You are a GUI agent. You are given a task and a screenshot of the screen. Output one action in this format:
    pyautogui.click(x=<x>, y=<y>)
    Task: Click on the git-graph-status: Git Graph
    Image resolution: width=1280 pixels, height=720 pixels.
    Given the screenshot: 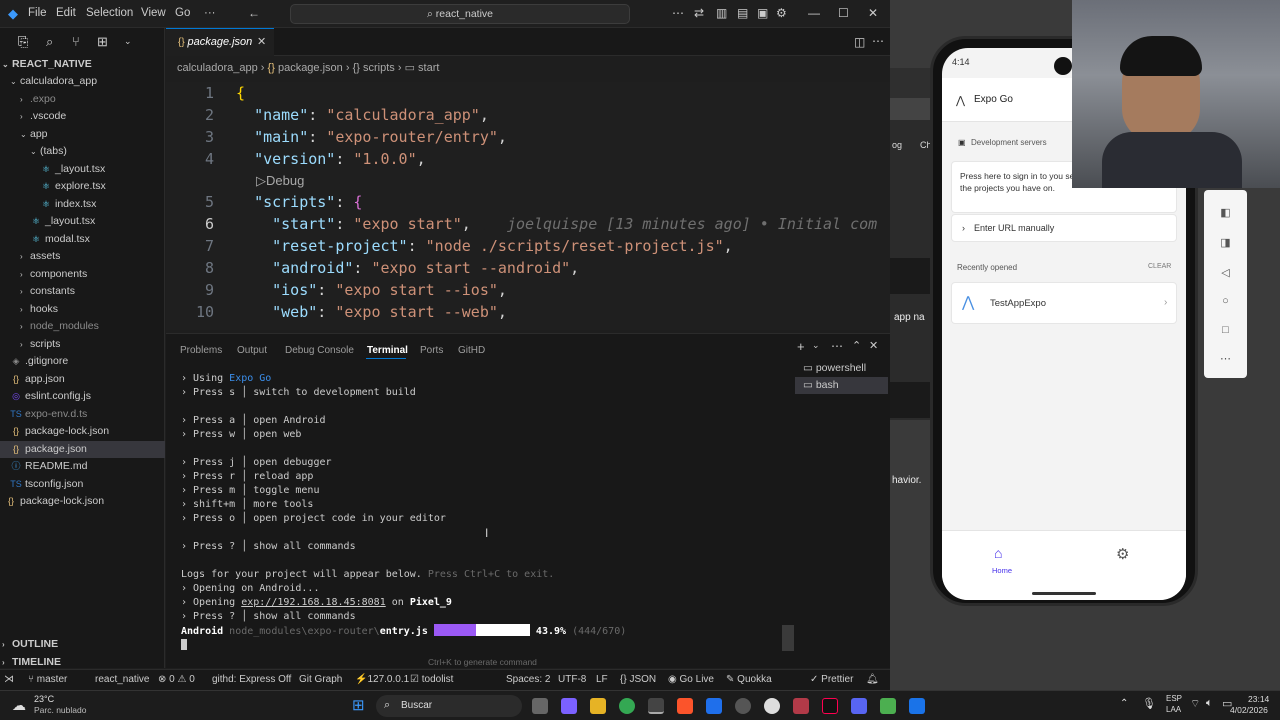 What is the action you would take?
    pyautogui.click(x=320, y=679)
    